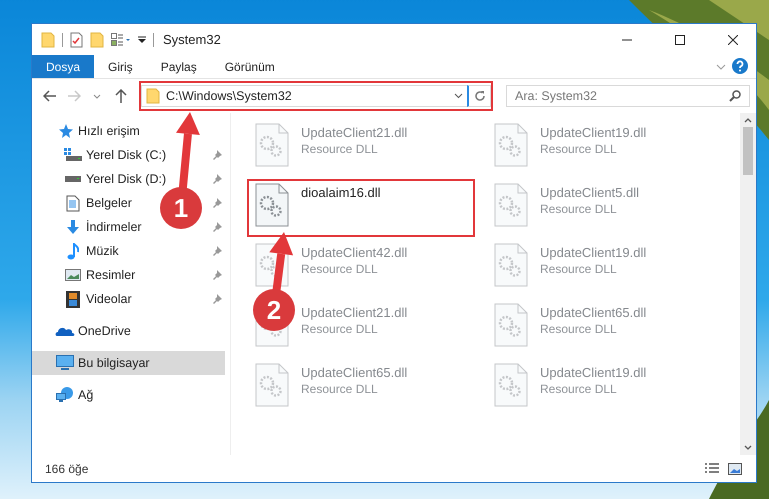 The height and width of the screenshot is (499, 769). I want to click on file-item: UpdateClient21.dll Resource DLL, so click(361, 148).